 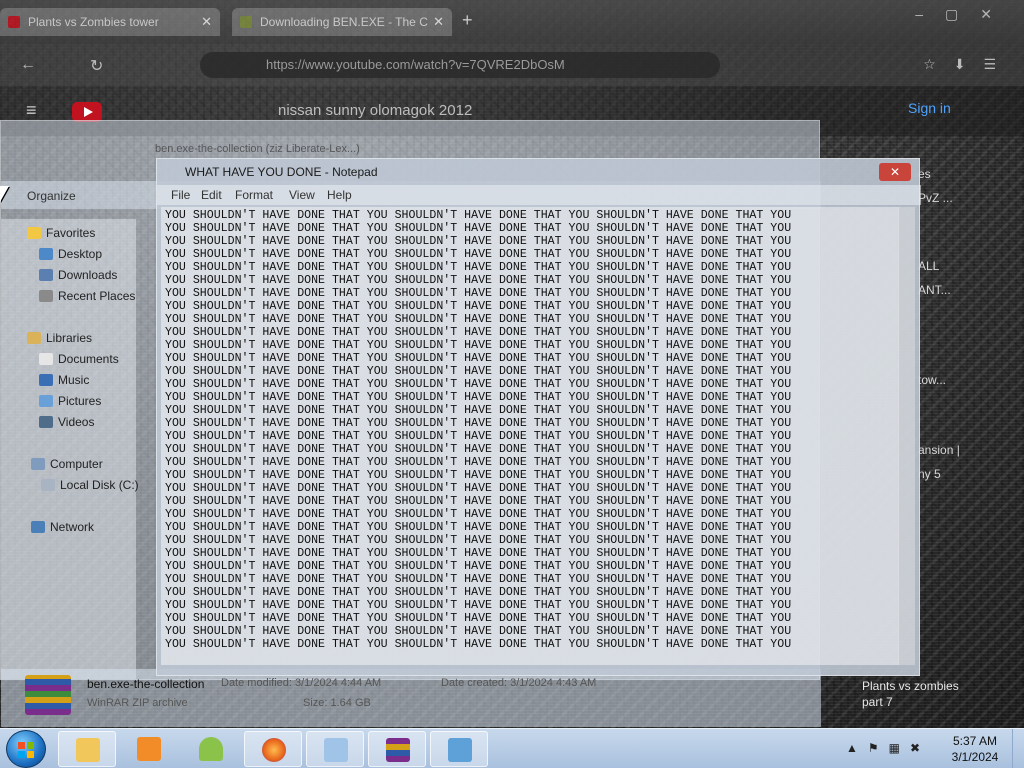 What do you see at coordinates (48, 485) in the screenshot?
I see `drive-icon` at bounding box center [48, 485].